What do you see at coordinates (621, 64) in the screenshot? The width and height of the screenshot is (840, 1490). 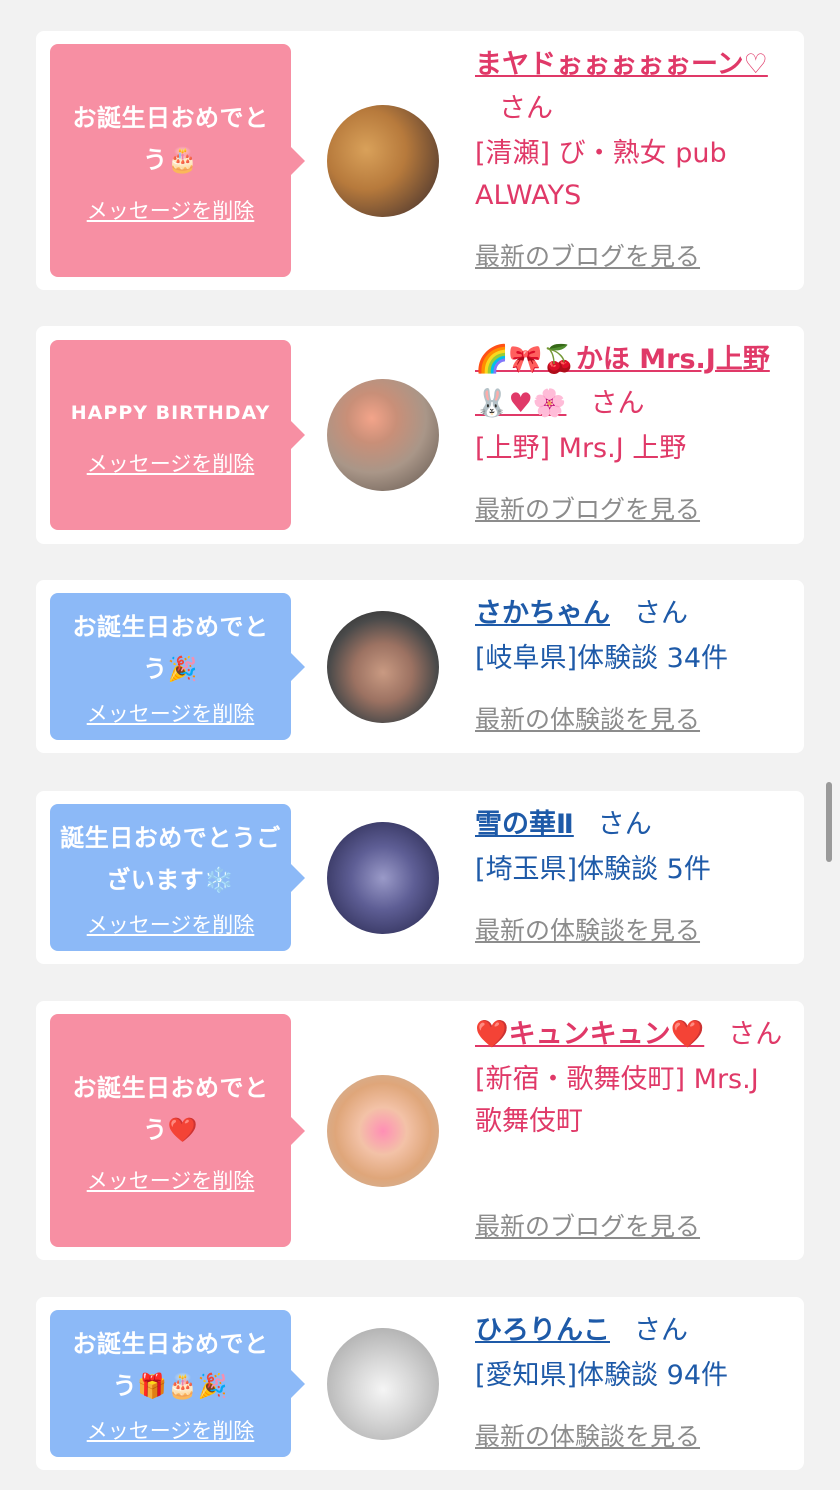 I see `user-name-link: まヤドぉぉぉぉぉーン♡` at bounding box center [621, 64].